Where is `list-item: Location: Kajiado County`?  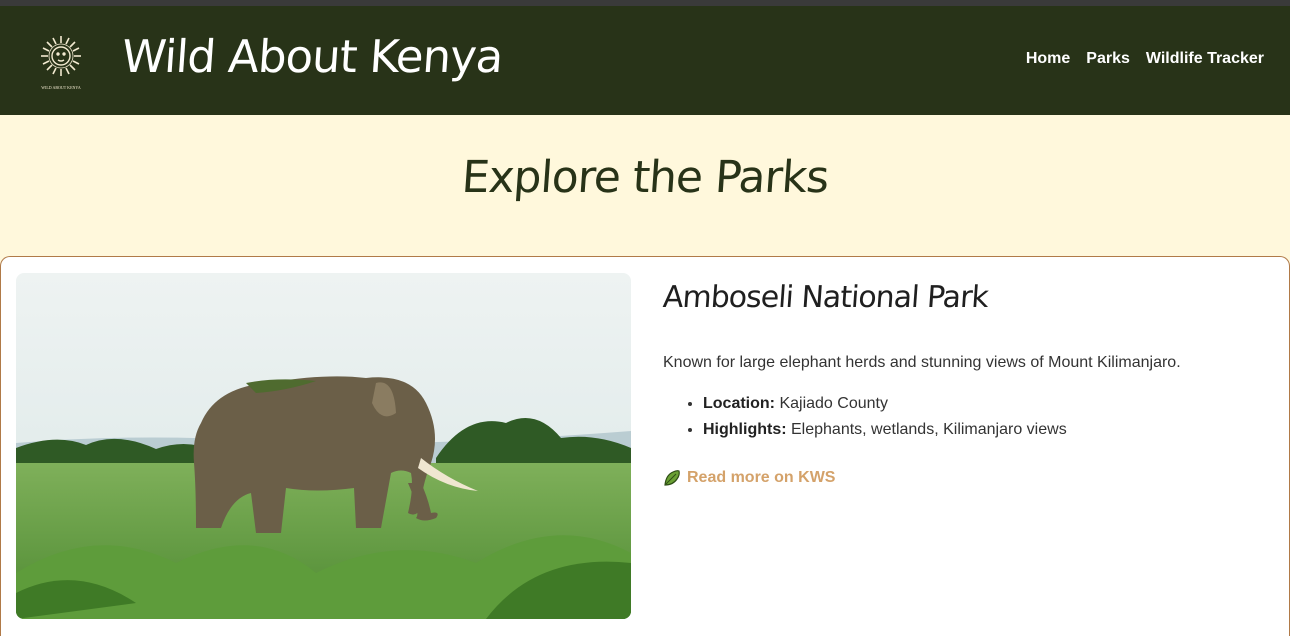
list-item: Location: Kajiado County is located at coordinates (885, 404).